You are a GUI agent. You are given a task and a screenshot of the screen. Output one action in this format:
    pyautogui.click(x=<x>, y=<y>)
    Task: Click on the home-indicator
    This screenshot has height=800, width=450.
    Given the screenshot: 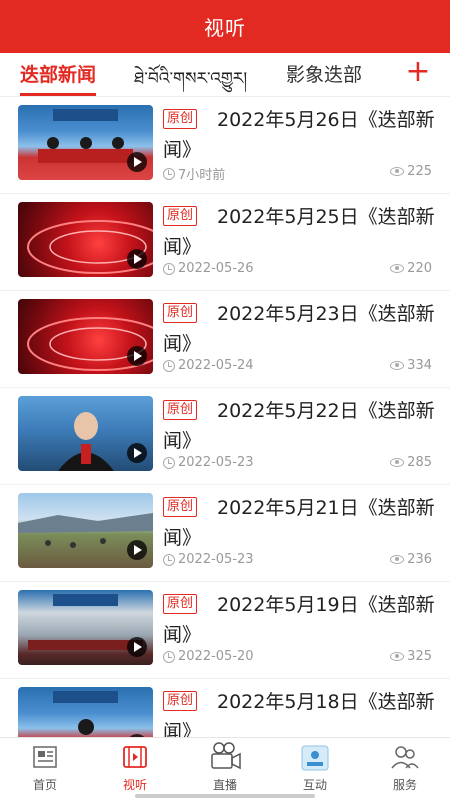 What is the action you would take?
    pyautogui.click(x=225, y=796)
    